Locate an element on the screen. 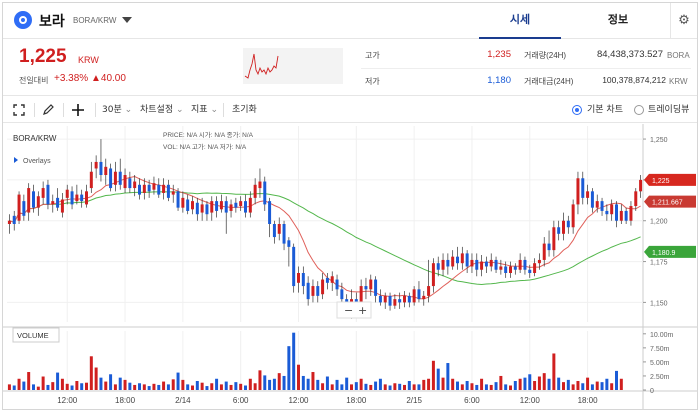  indicators-label: 지표 is located at coordinates (199, 110).